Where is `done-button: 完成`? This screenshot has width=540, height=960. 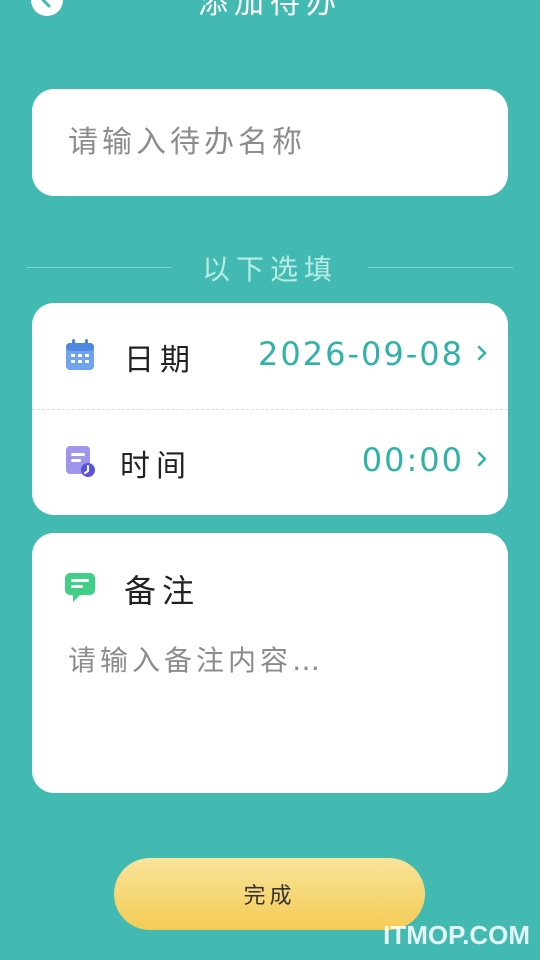 done-button: 完成 is located at coordinates (269, 894).